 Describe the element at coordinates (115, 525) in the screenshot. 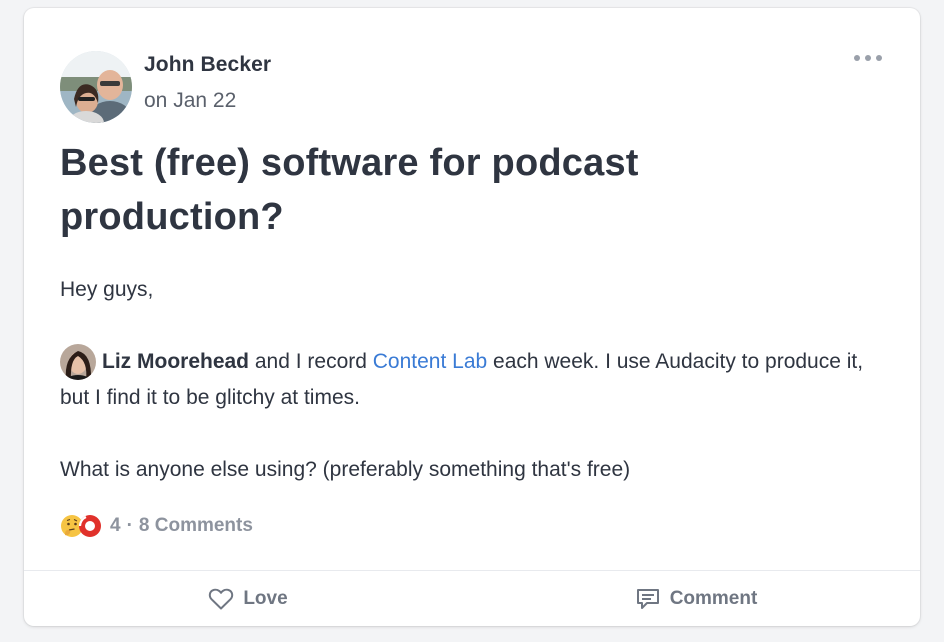

I see `reaction-count: 4` at that location.